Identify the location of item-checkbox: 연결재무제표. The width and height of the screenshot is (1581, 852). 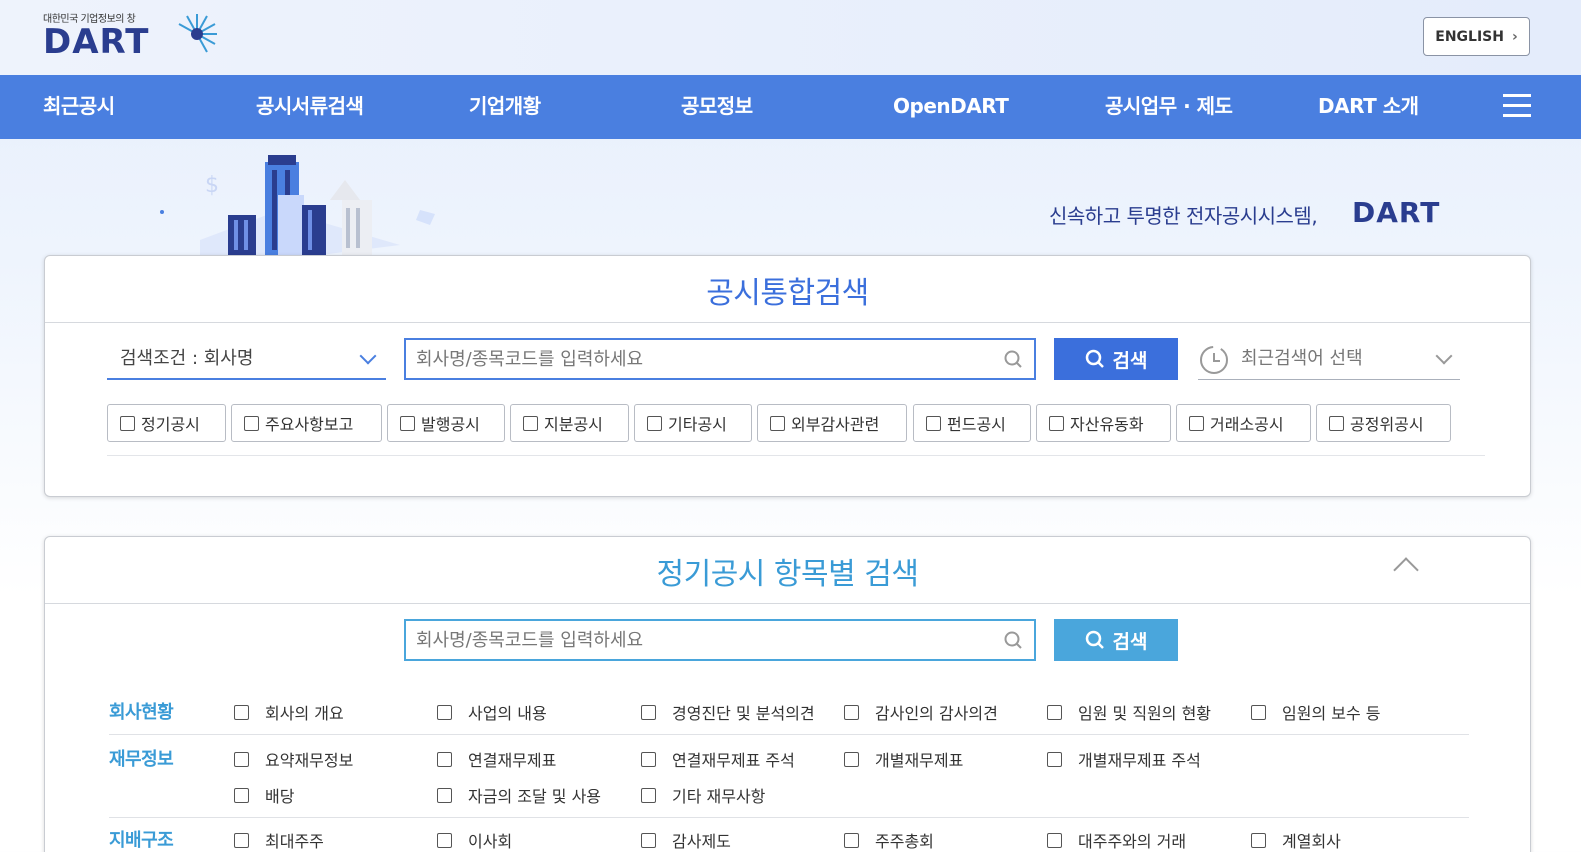
(496, 759).